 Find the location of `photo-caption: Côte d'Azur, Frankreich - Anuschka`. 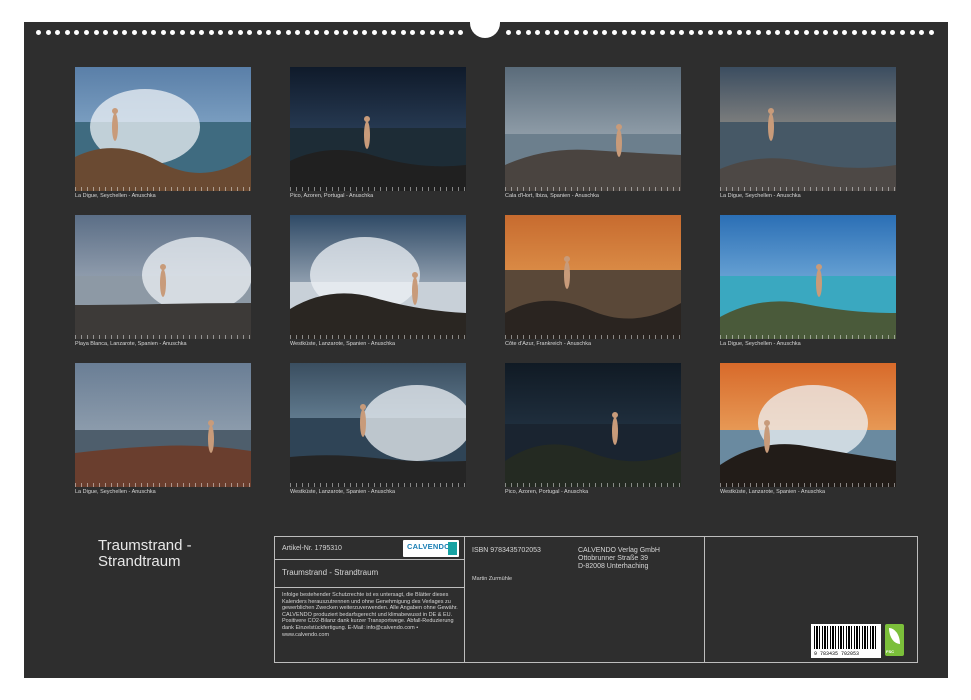

photo-caption: Côte d'Azur, Frankreich - Anuschka is located at coordinates (548, 344).